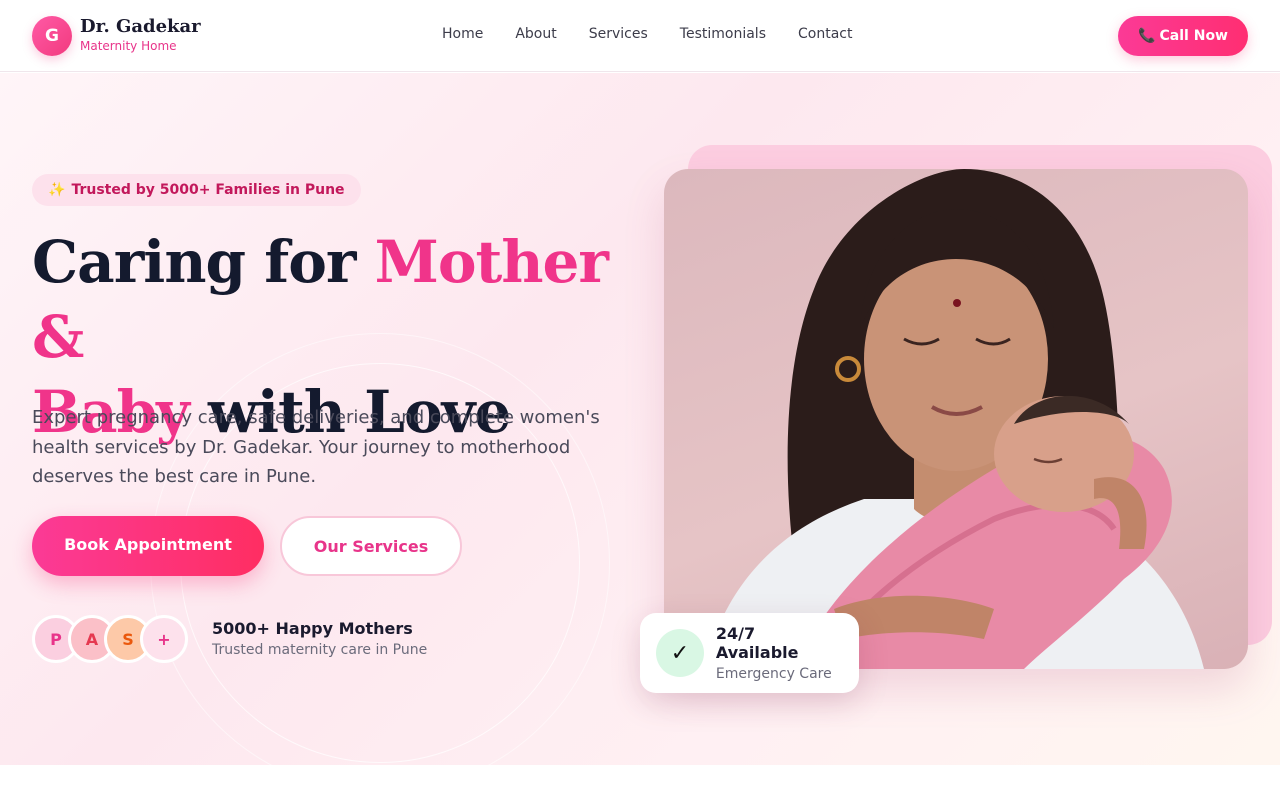 The image size is (1280, 800). I want to click on brand-text: Dr. Gadekar Maternity Home, so click(140, 35).